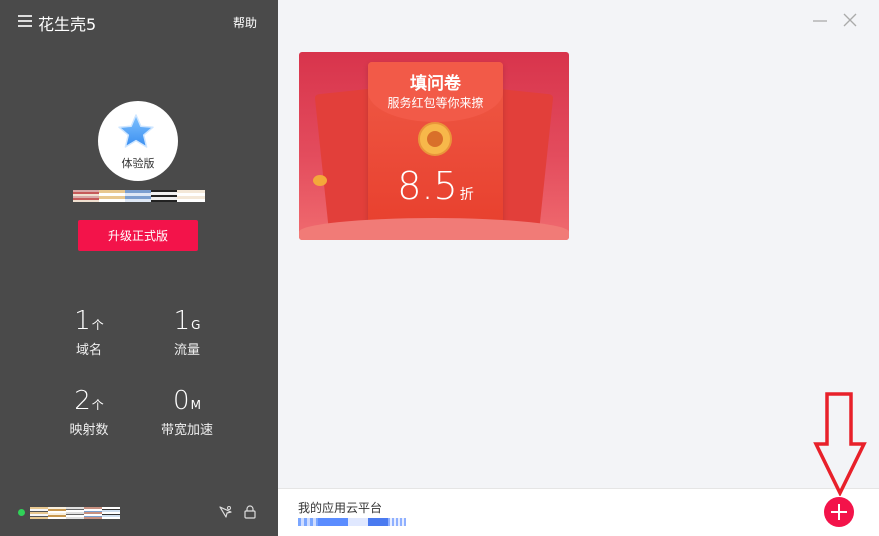  Describe the element at coordinates (340, 508) in the screenshot. I see `cloud-platform-label: 我的应用云平台` at that location.